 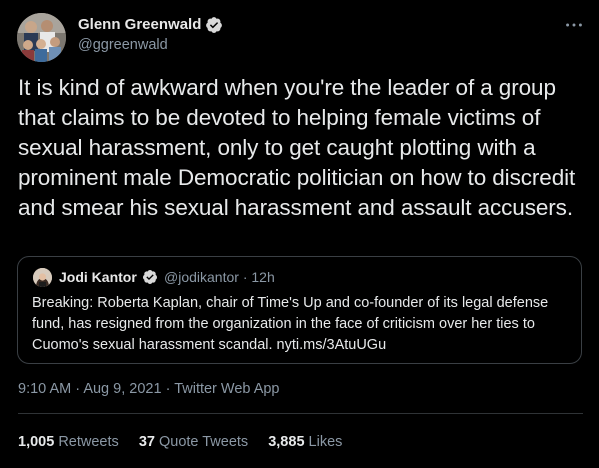 I want to click on author-name: Glenn Greenwald, so click(x=139, y=24).